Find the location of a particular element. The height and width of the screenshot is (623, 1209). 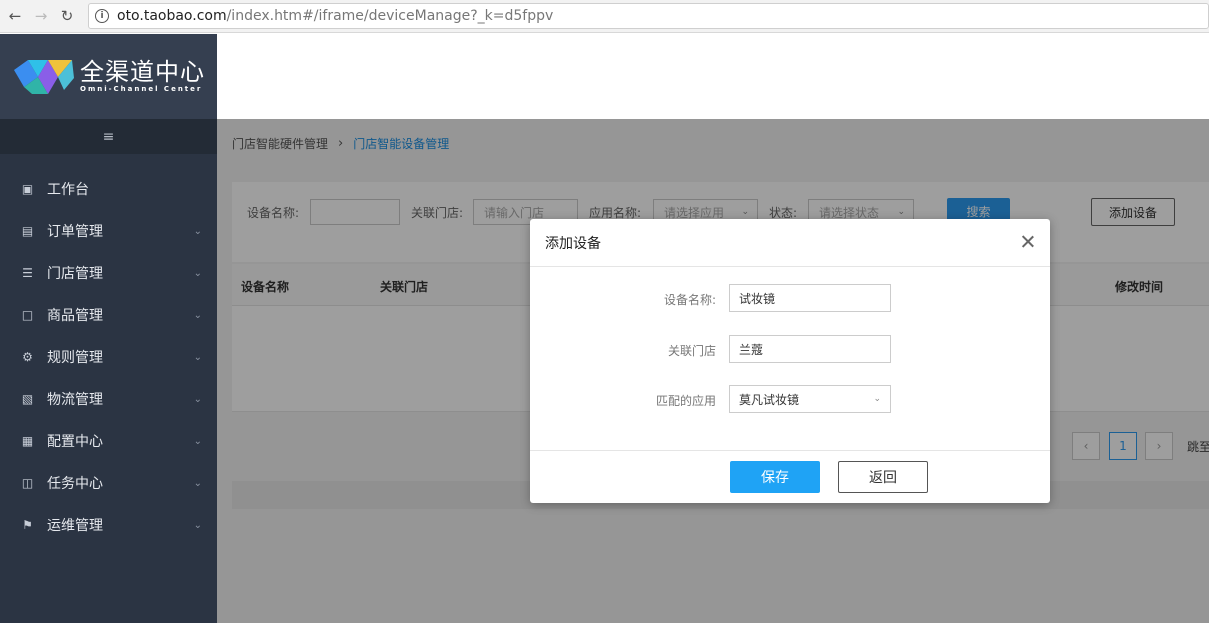

sidebar-item-label: 门店管理 is located at coordinates (75, 274).